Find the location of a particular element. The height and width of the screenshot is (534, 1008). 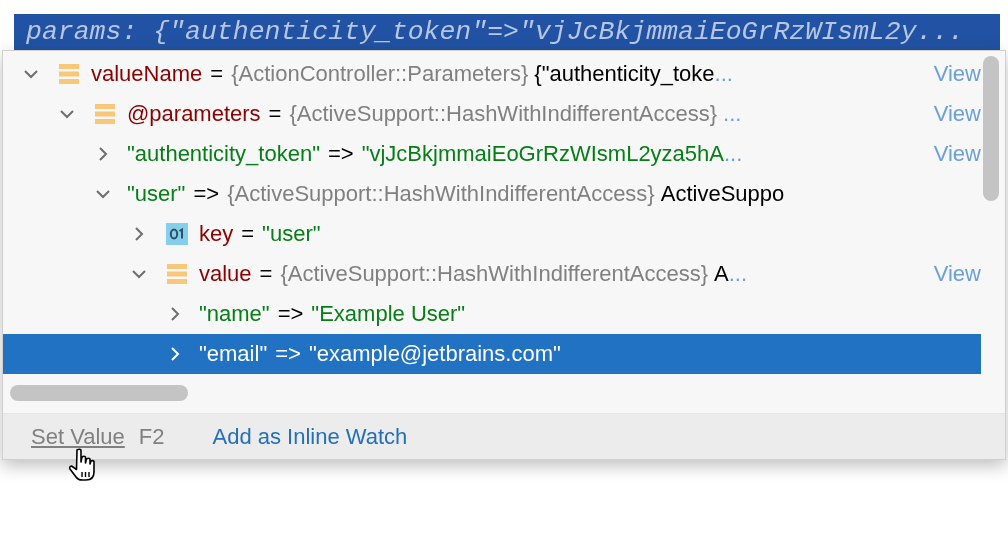

variable-name: "authenticity_token" is located at coordinates (223, 154).